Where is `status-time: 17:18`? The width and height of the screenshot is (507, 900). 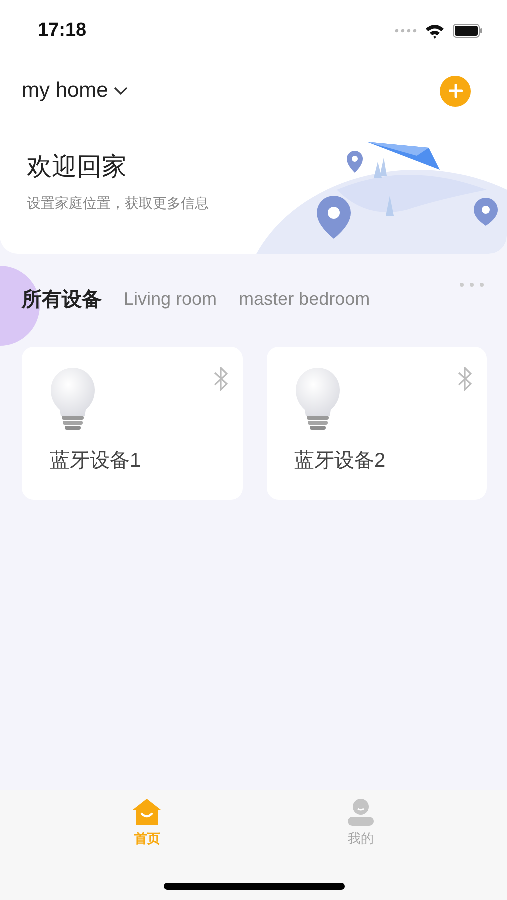
status-time: 17:18 is located at coordinates (62, 31).